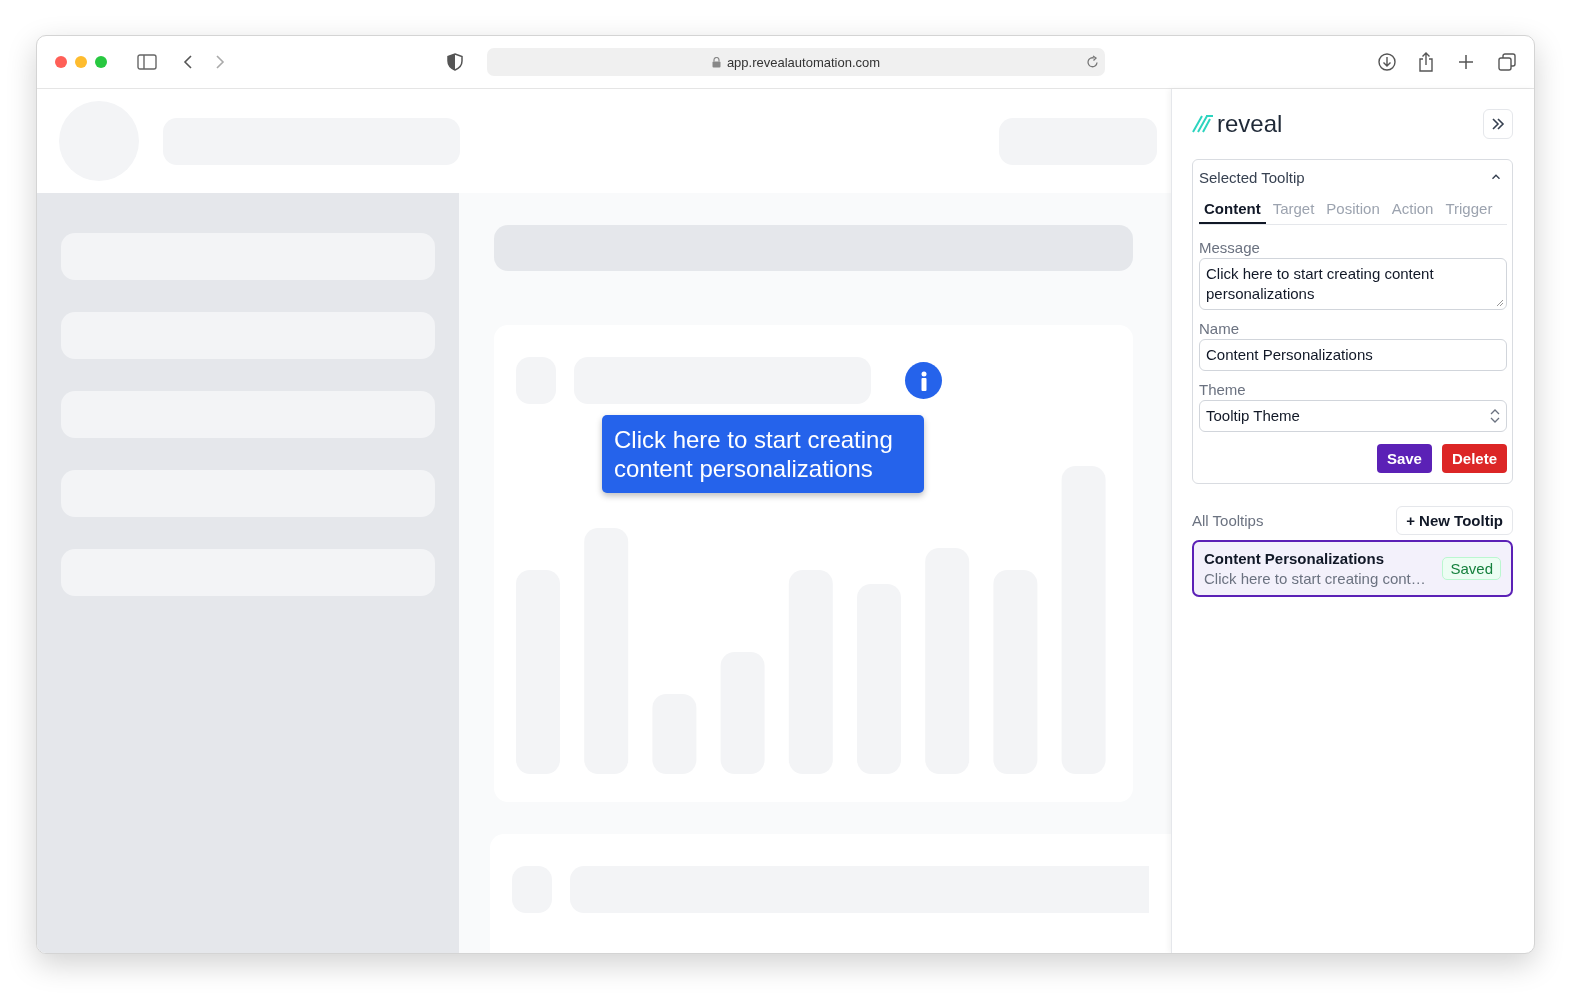  Describe the element at coordinates (1454, 520) in the screenshot. I see `new-tooltip-button: + New Tooltip` at that location.